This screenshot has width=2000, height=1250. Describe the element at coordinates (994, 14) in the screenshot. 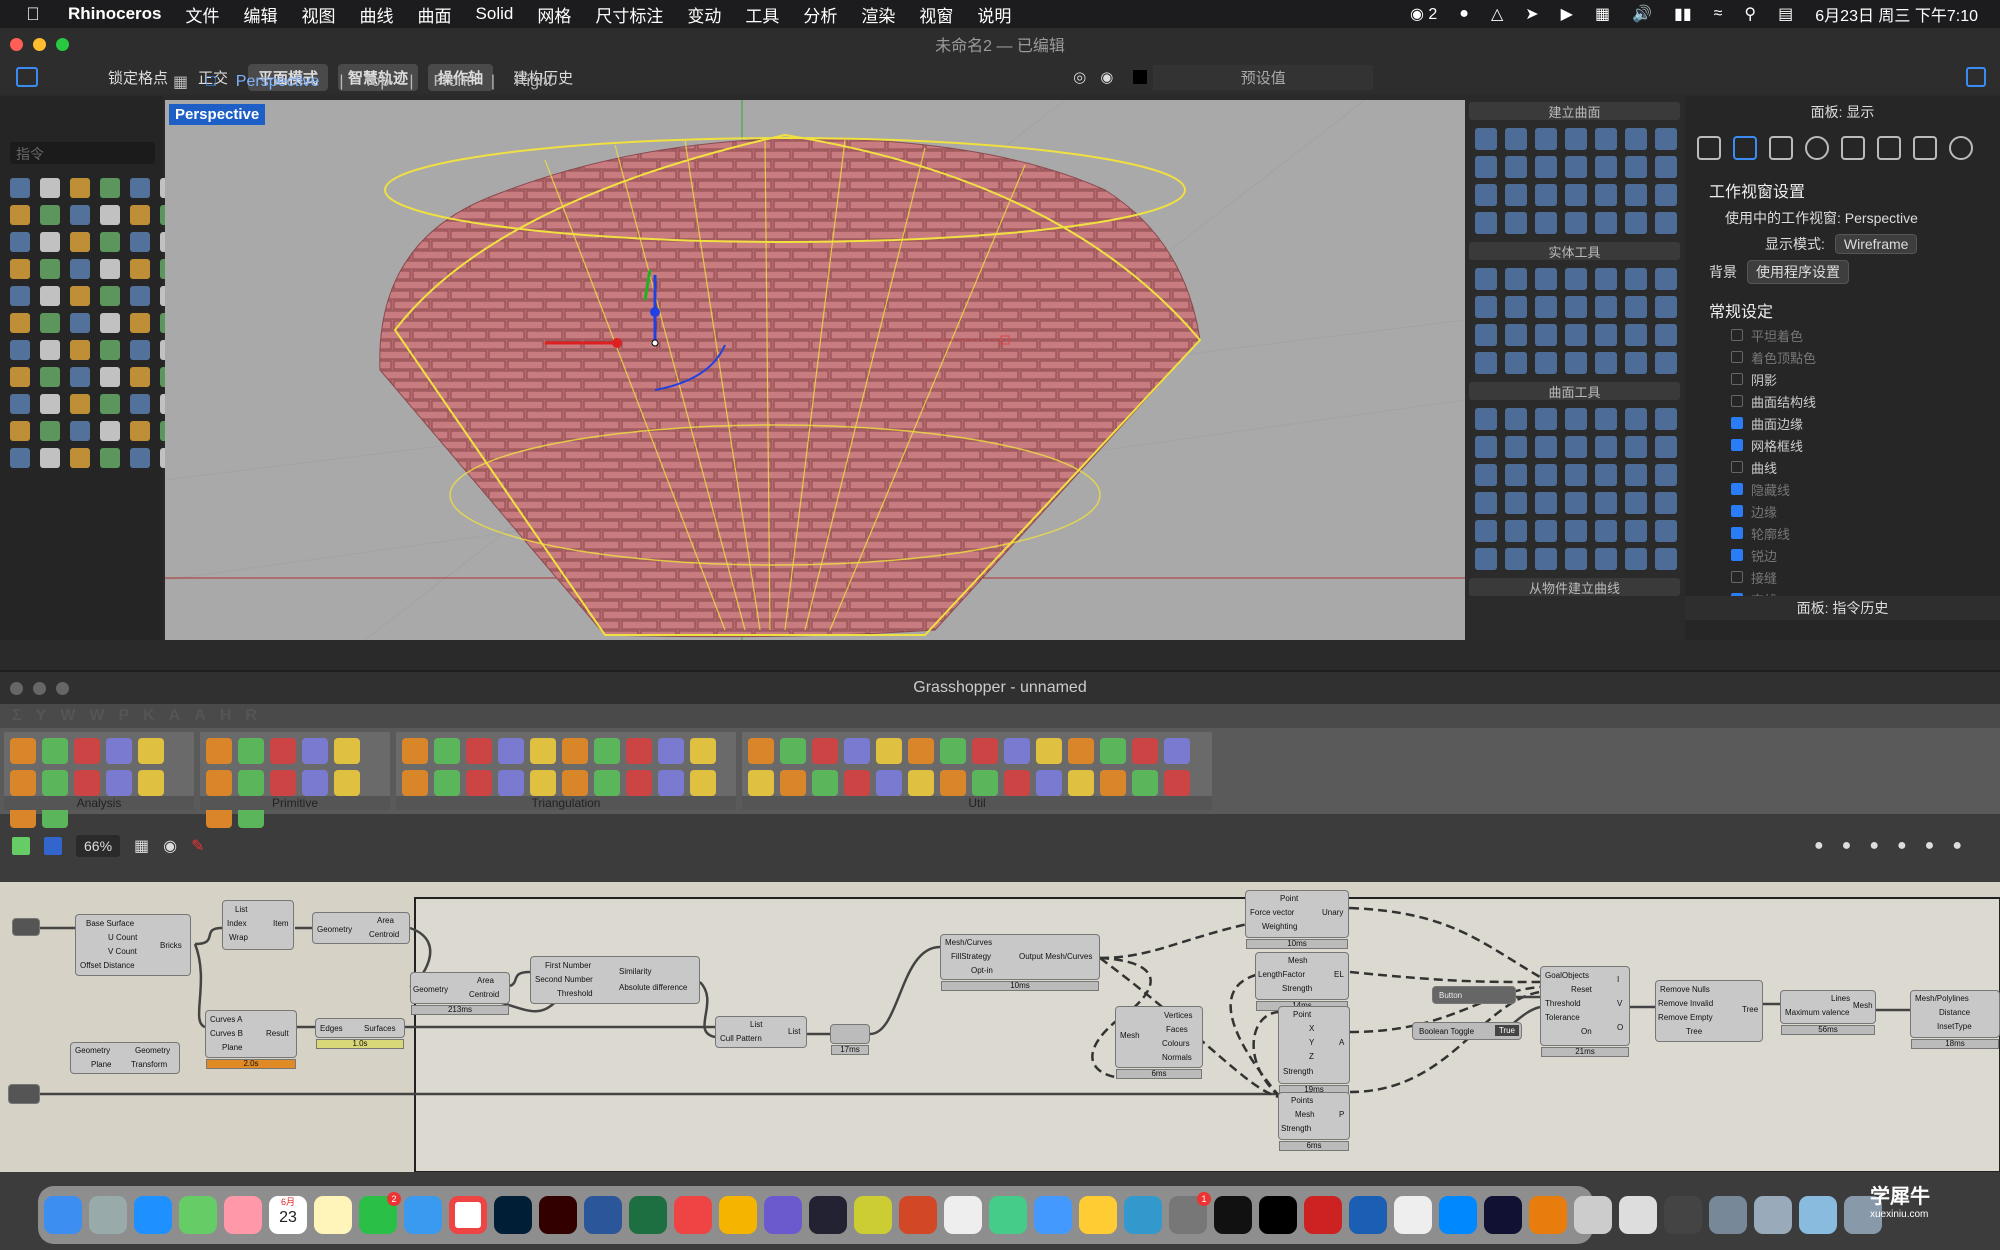

I see `menu-help: 说明` at that location.